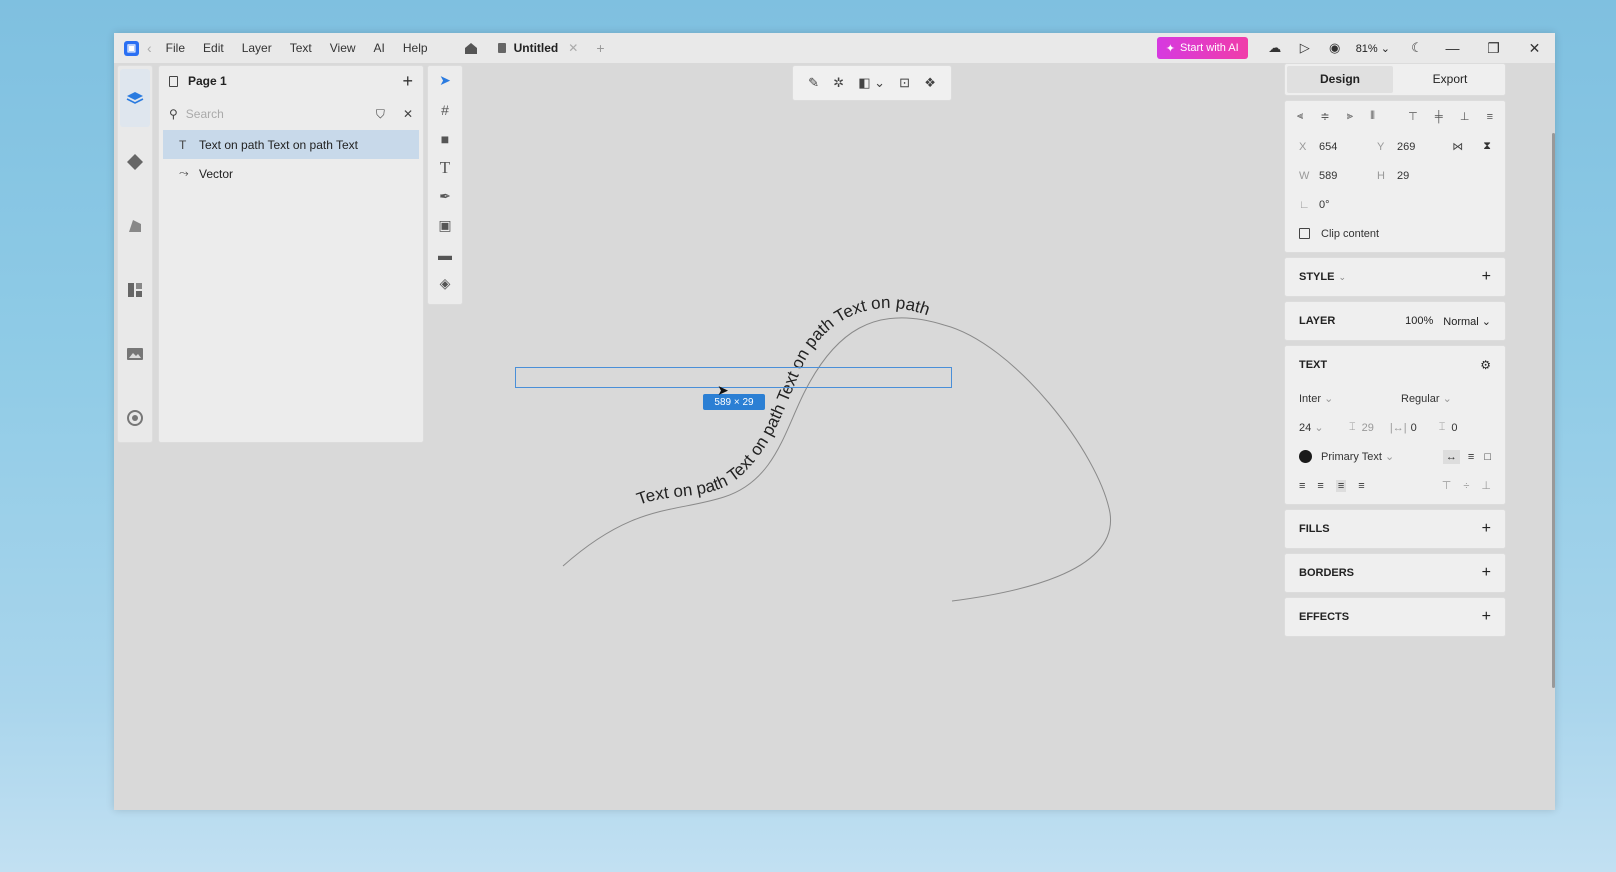 Image resolution: width=1616 pixels, height=872 pixels. Describe the element at coordinates (135, 226) in the screenshot. I see `assets-nav-icon` at that location.